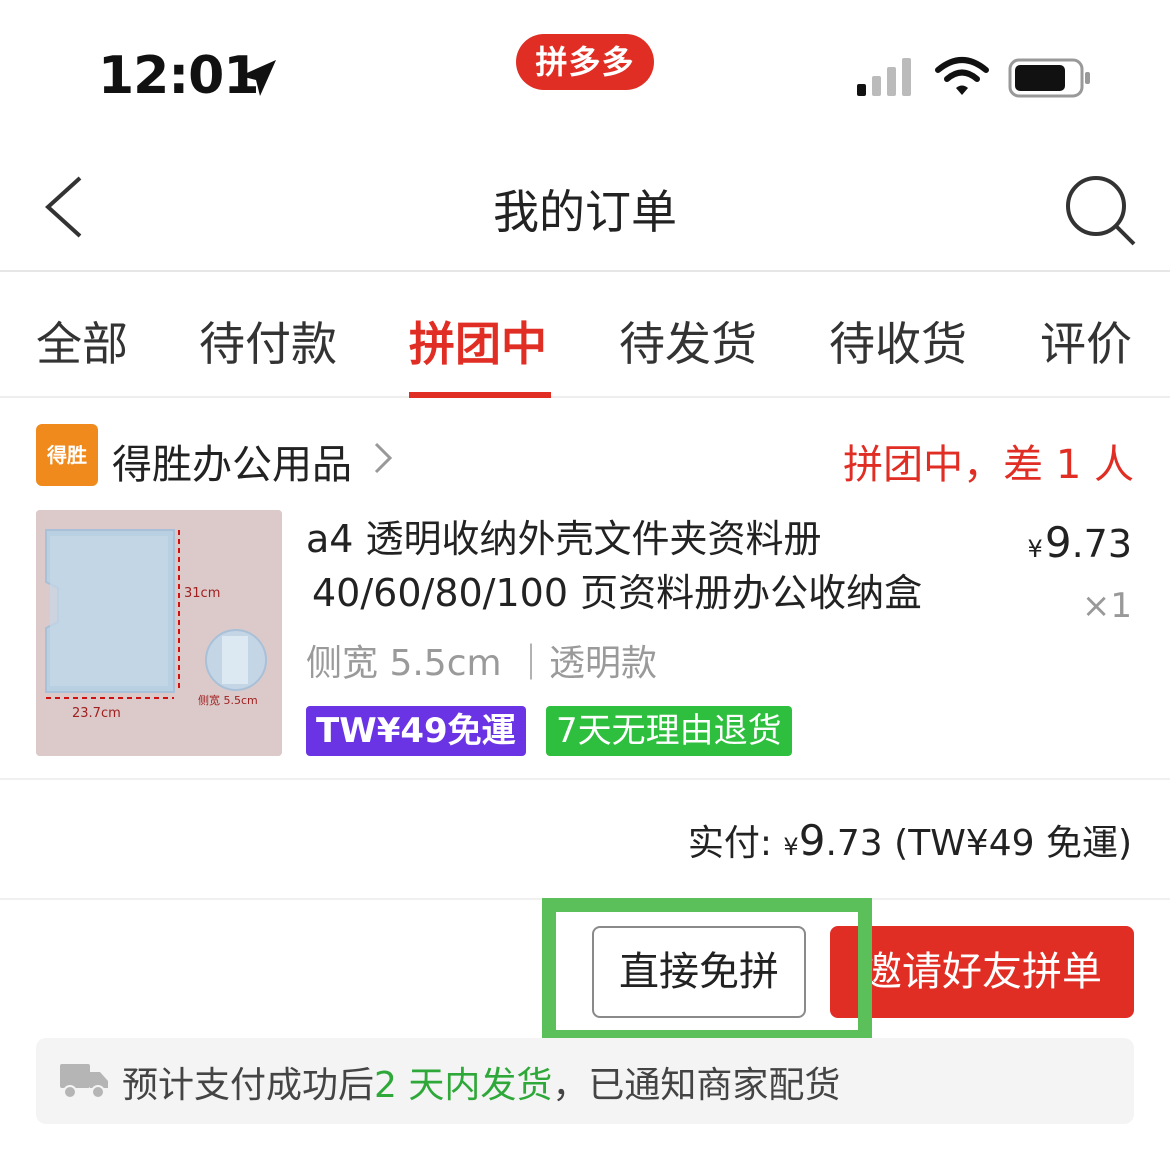  I want to click on highlight-box, so click(707, 971).